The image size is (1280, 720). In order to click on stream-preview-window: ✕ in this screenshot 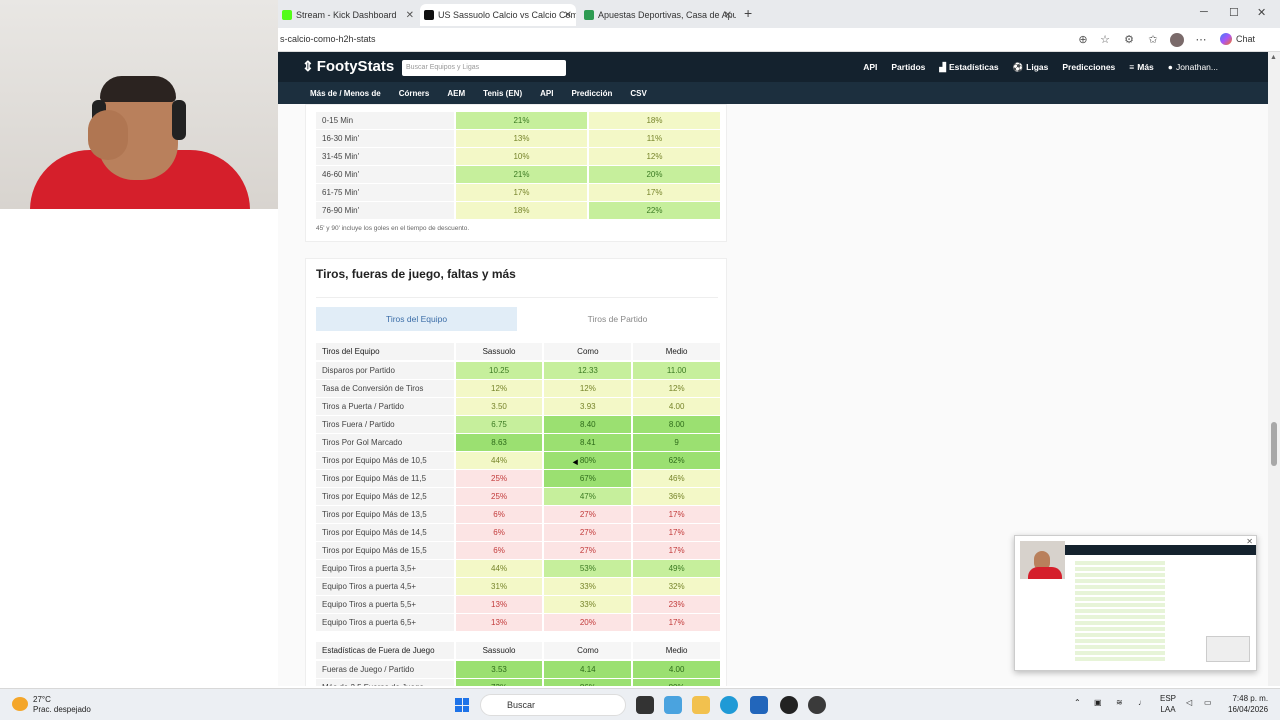, I will do `click(1135, 603)`.